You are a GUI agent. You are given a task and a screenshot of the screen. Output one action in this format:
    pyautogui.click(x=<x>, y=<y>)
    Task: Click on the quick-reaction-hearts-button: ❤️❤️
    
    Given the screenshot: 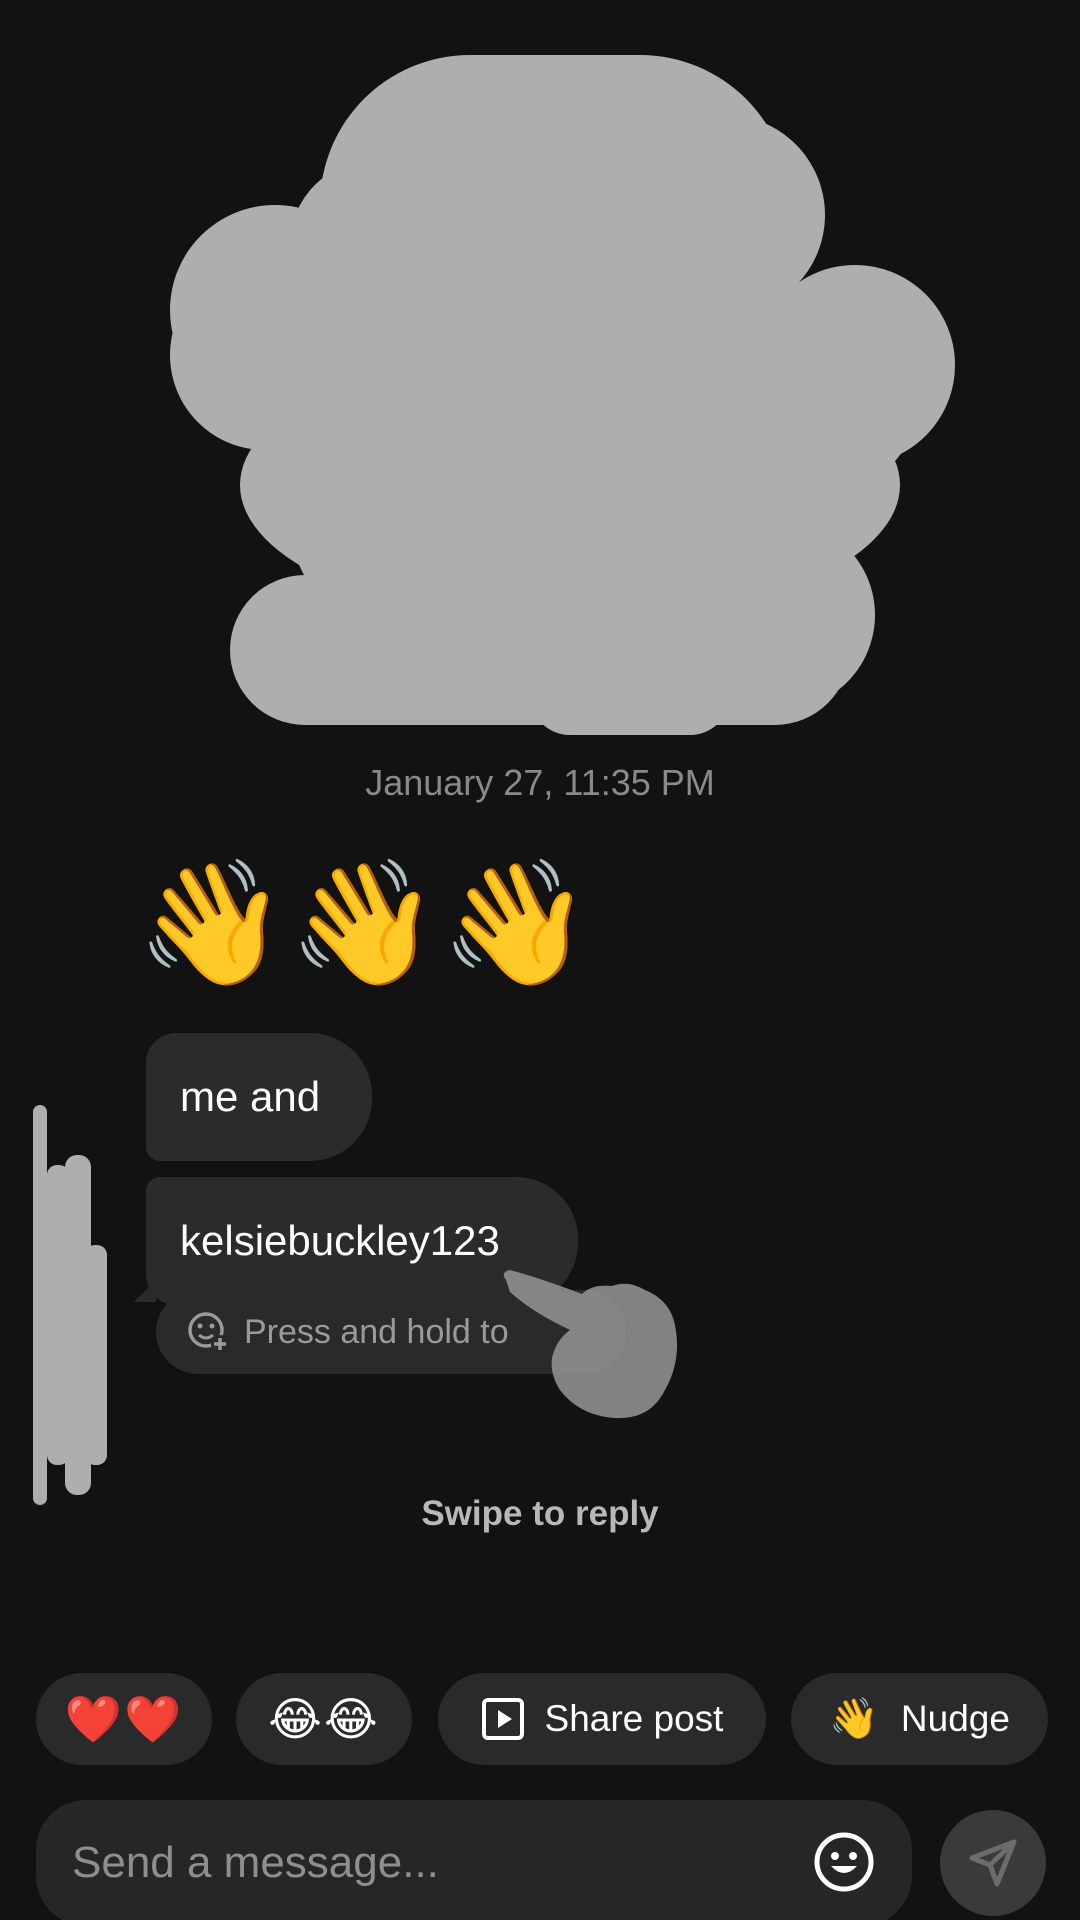 What is the action you would take?
    pyautogui.click(x=124, y=1719)
    